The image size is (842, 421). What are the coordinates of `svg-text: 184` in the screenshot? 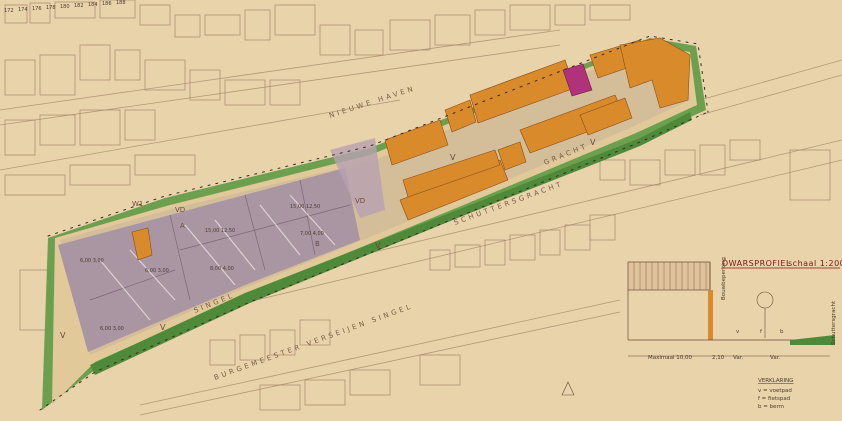 It's located at (93, 5).